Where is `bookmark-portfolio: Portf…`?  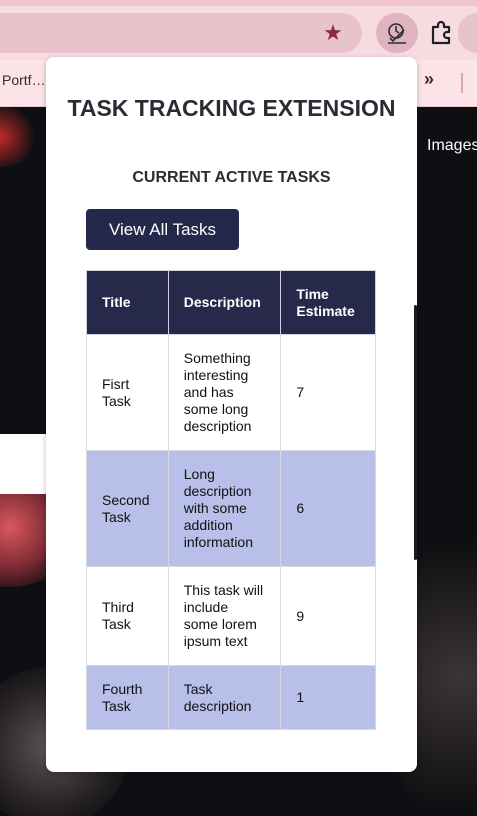
bookmark-portfolio: Portf… is located at coordinates (23, 80).